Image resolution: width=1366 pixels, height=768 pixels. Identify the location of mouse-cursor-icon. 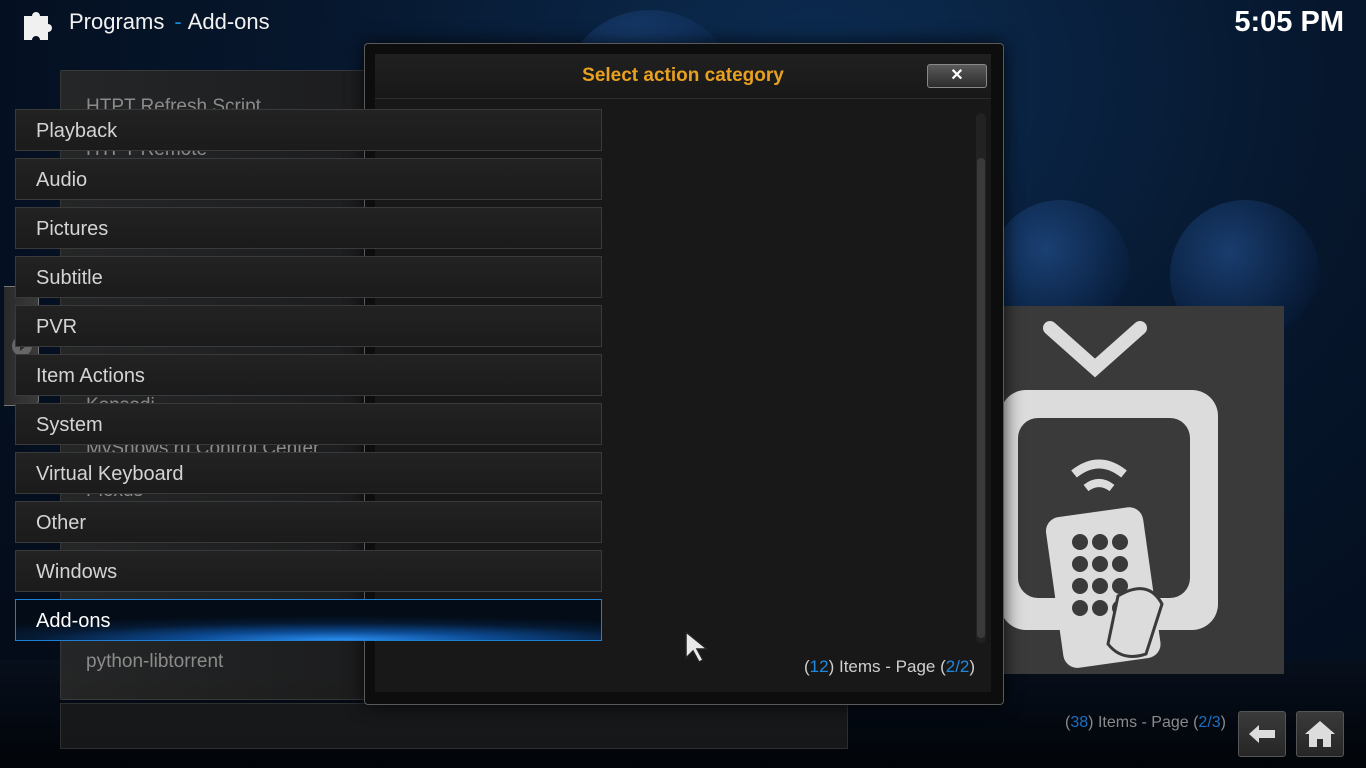
(697, 646).